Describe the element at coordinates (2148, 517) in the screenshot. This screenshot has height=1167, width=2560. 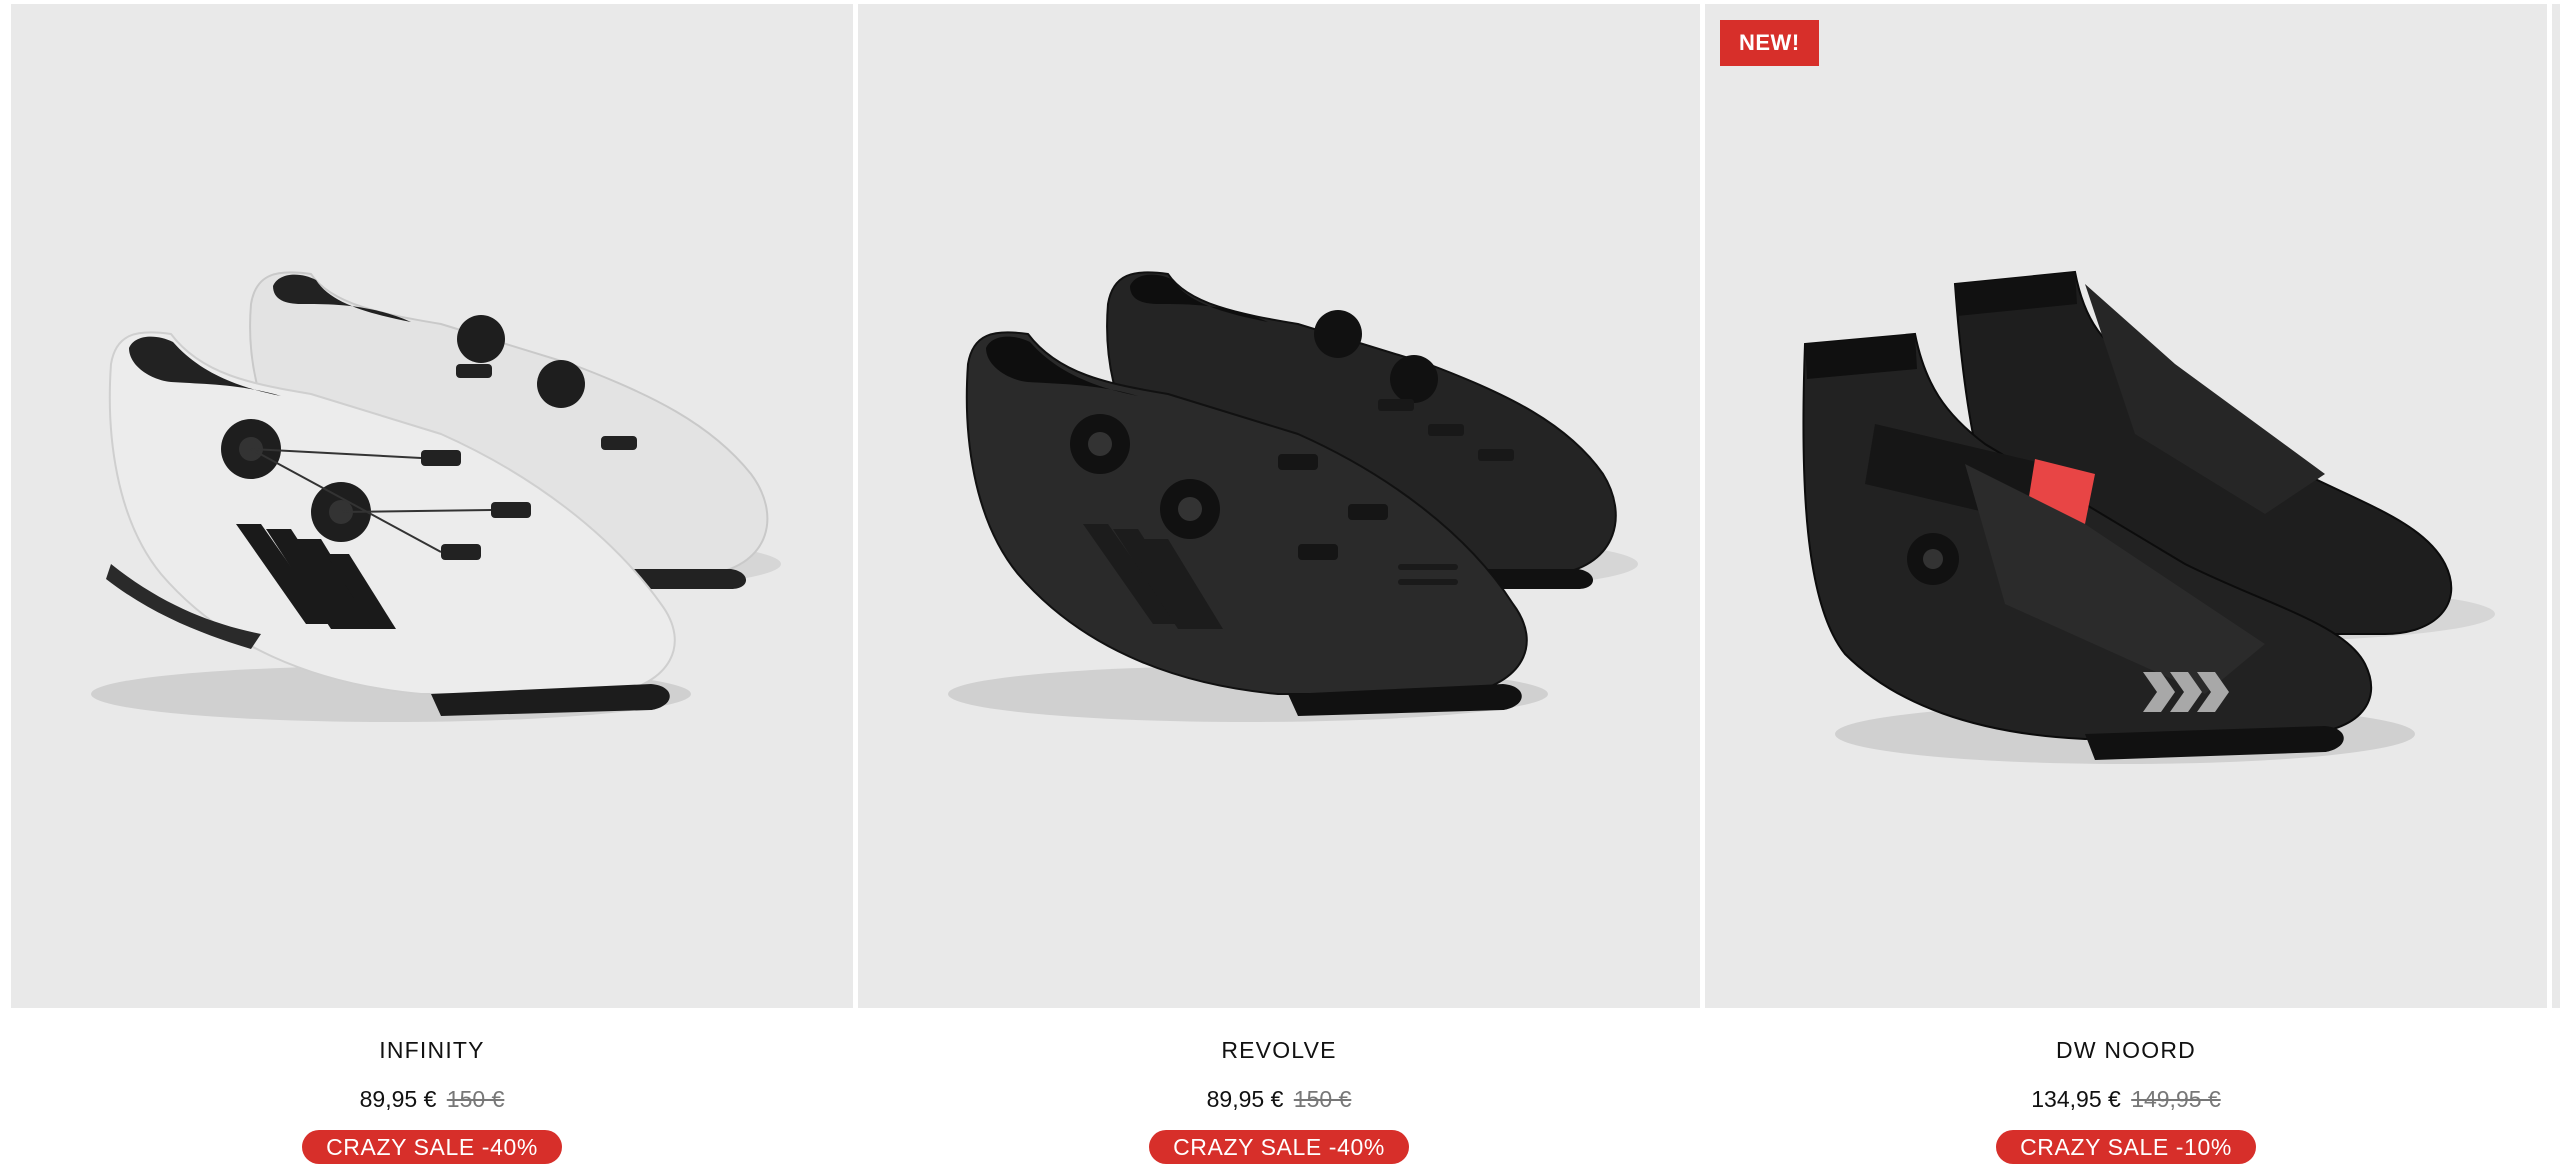
I see `winter-cycling-boots-image` at that location.